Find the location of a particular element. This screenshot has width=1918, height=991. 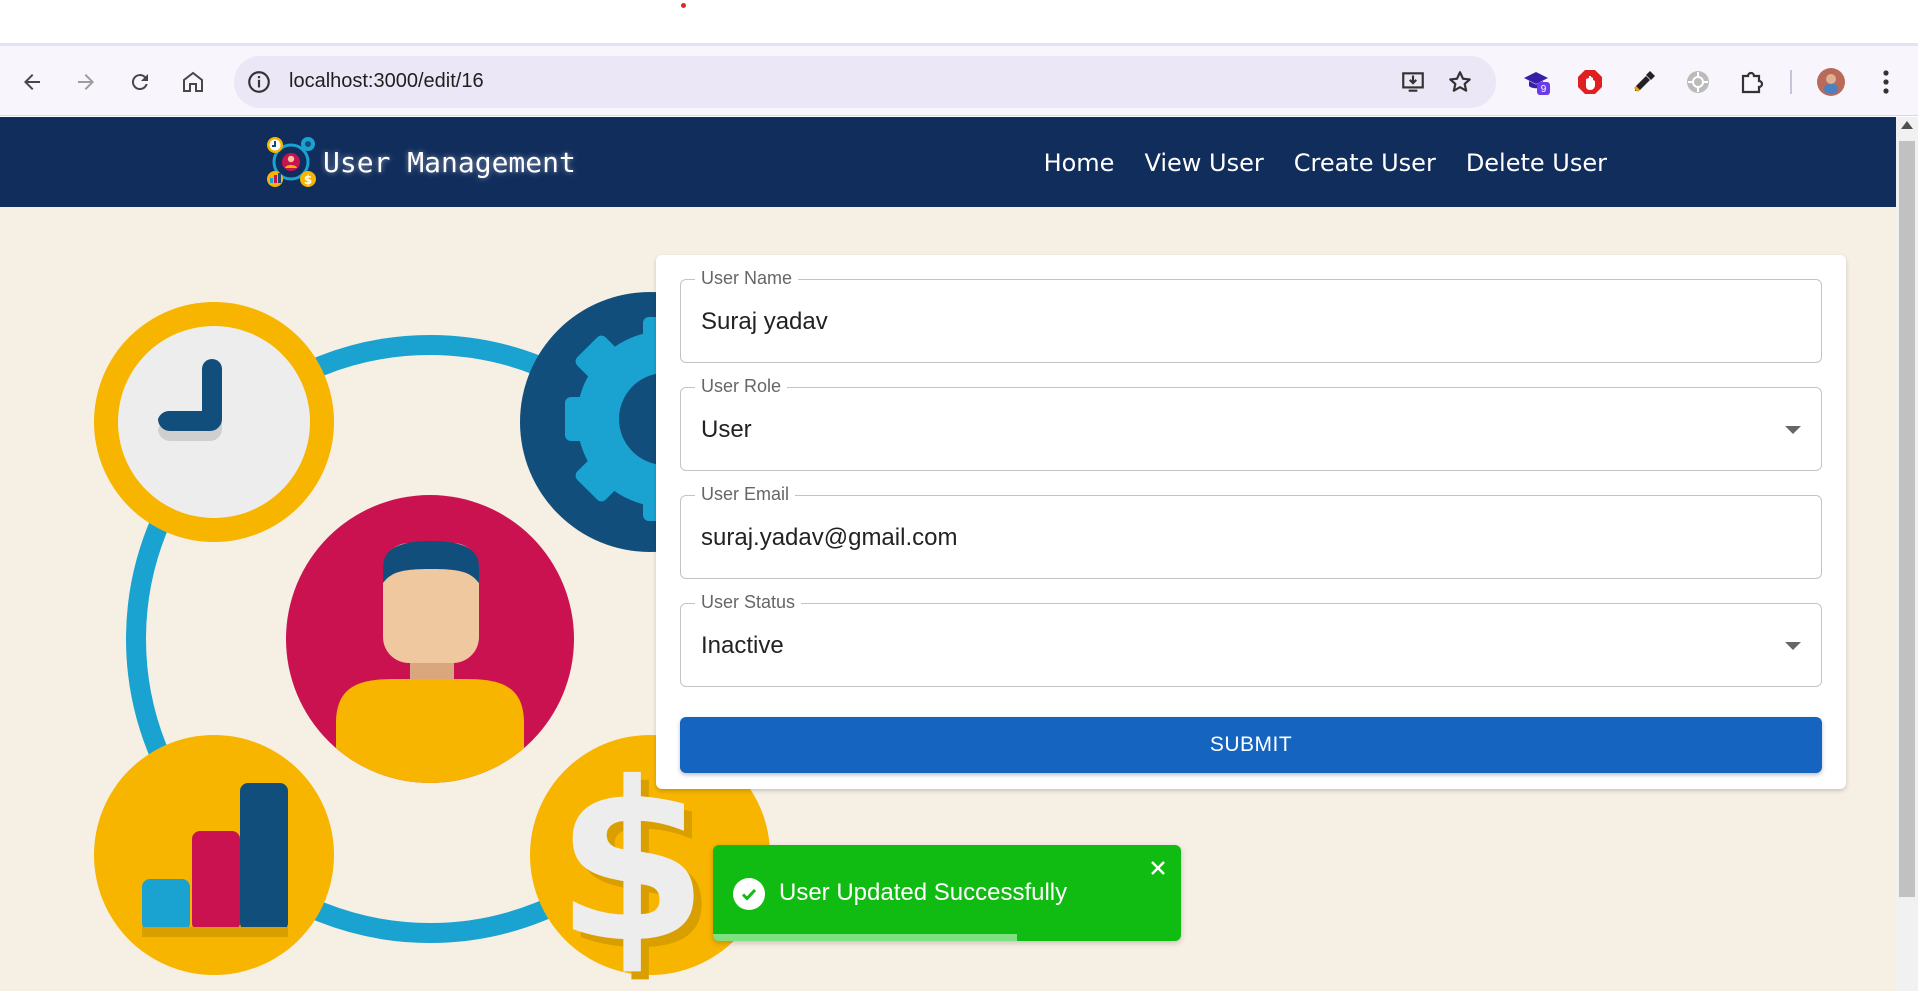

gear-extension-icon is located at coordinates (1698, 82).